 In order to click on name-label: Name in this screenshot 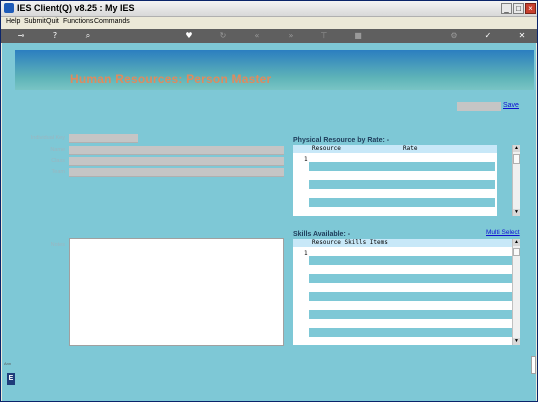, I will do `click(57, 150)`.